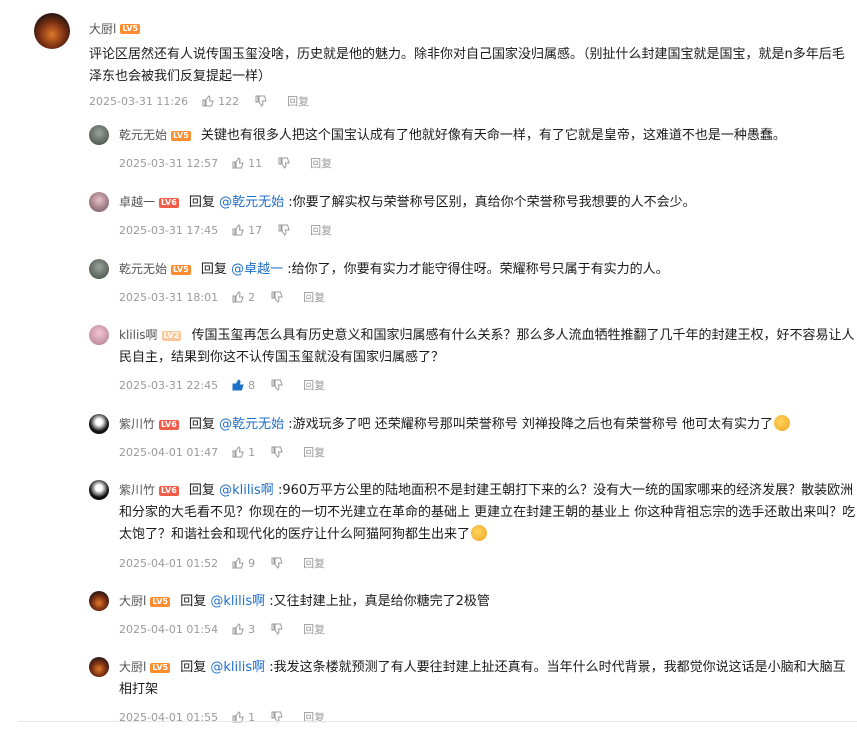 This screenshot has width=857, height=737. I want to click on like-button: 11, so click(247, 163).